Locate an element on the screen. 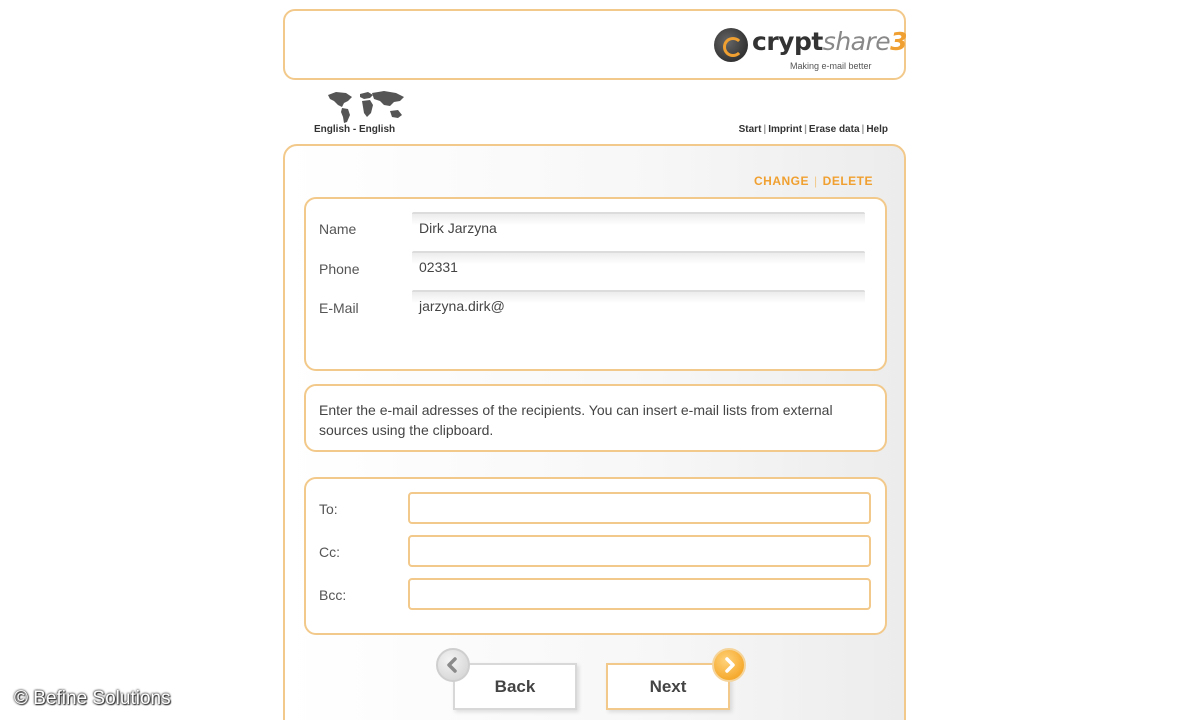 The image size is (1200, 720). logo-version-text: 3 is located at coordinates (899, 41).